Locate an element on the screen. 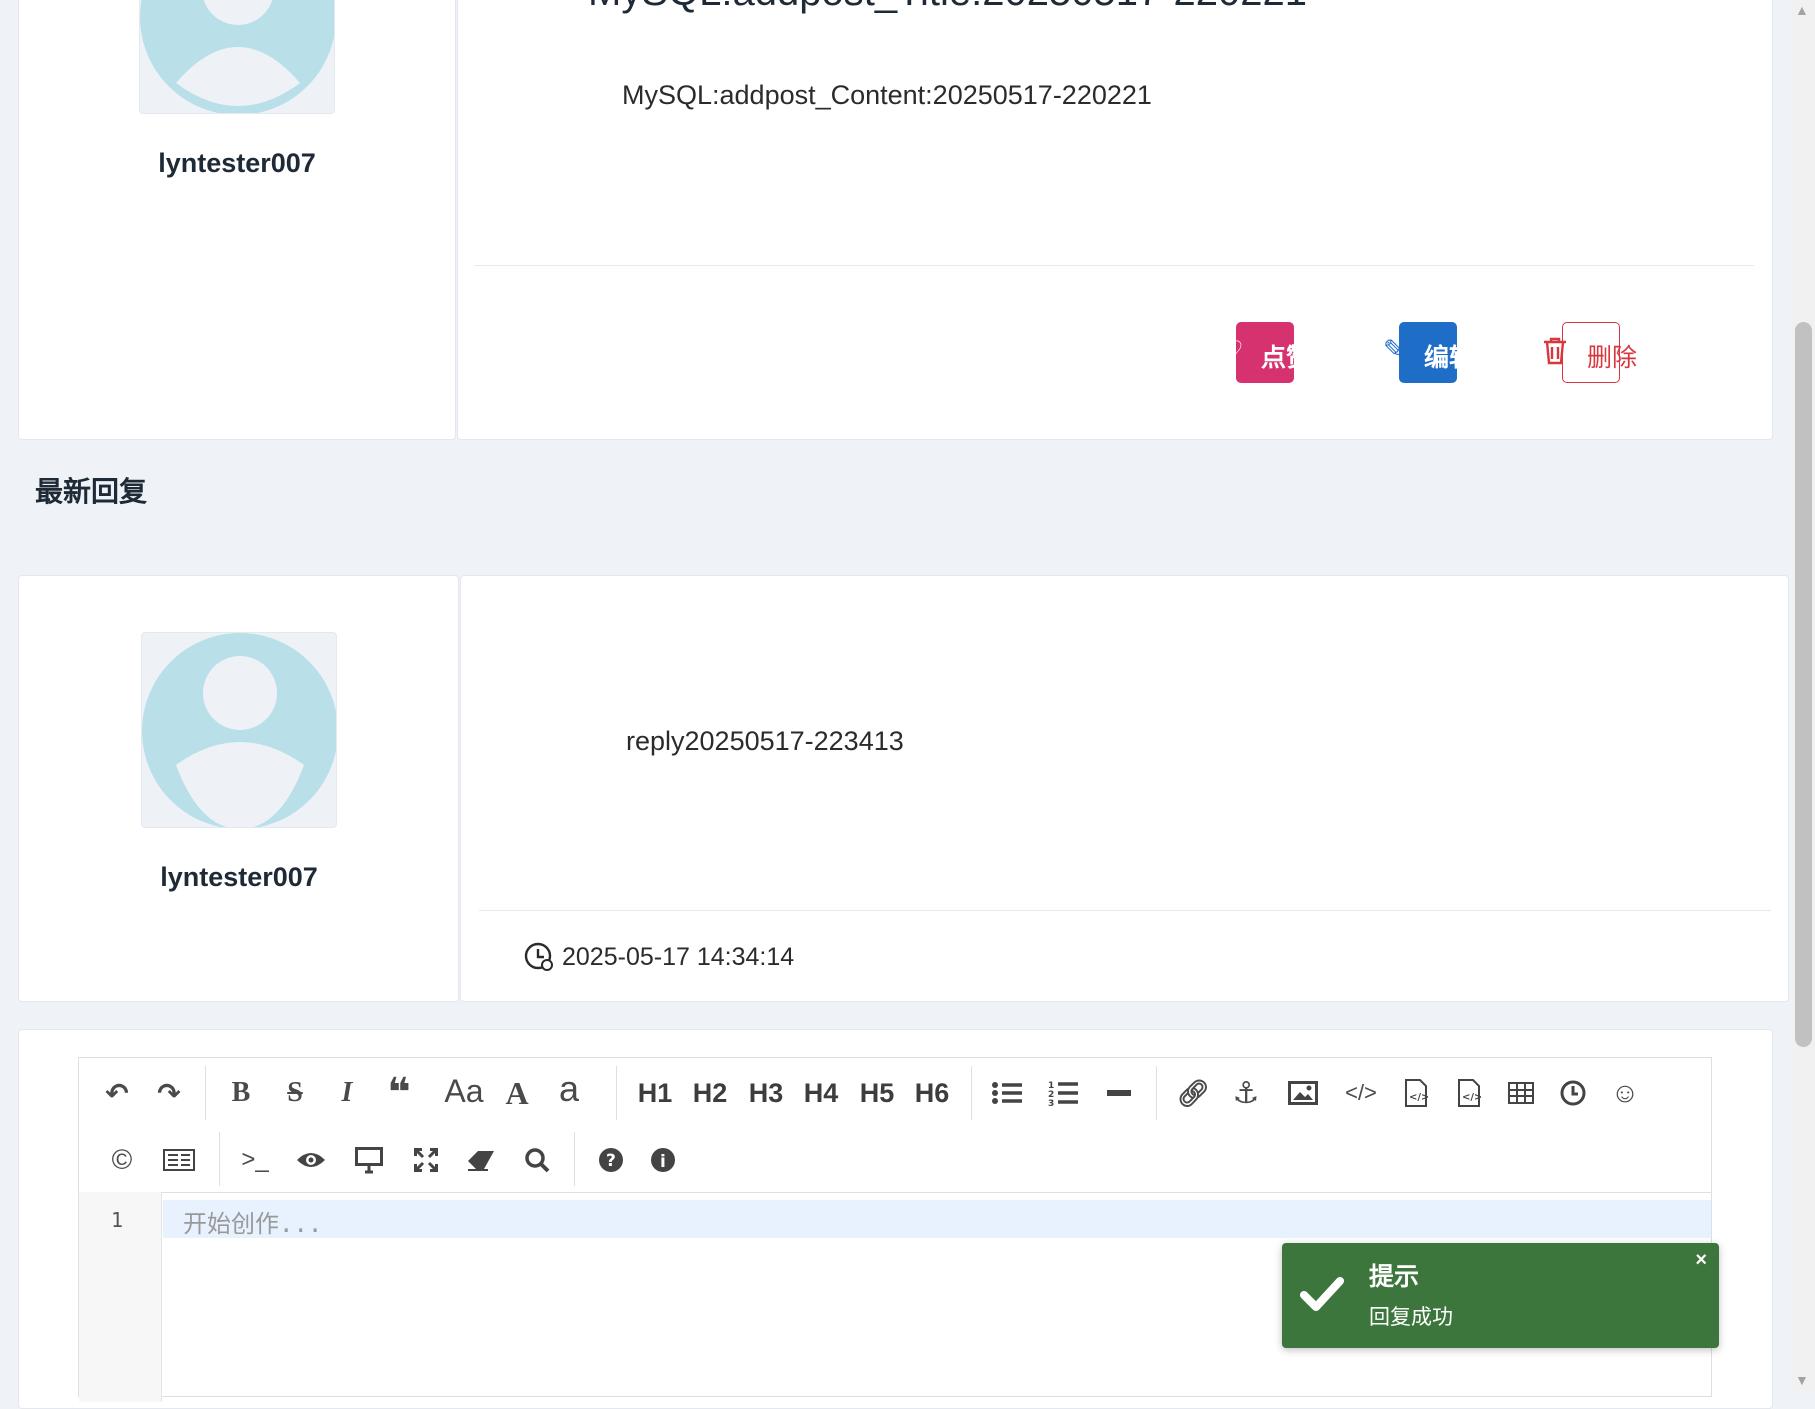  search-icon is located at coordinates (537, 1160).